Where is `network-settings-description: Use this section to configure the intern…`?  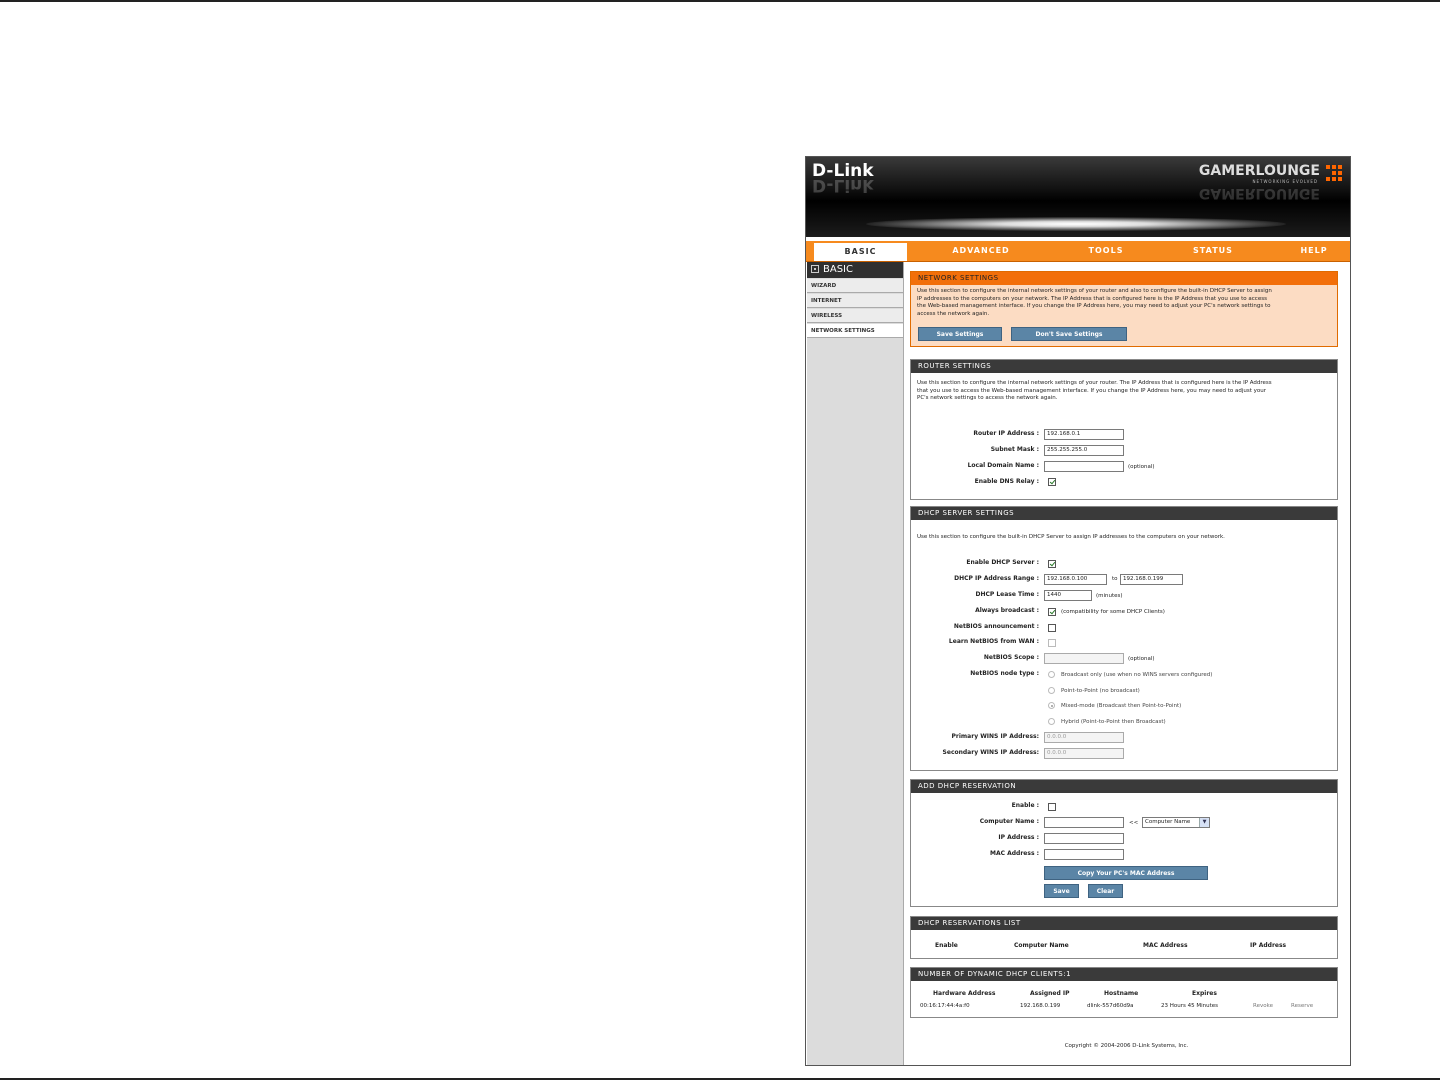 network-settings-description: Use this section to configure the intern… is located at coordinates (1094, 303).